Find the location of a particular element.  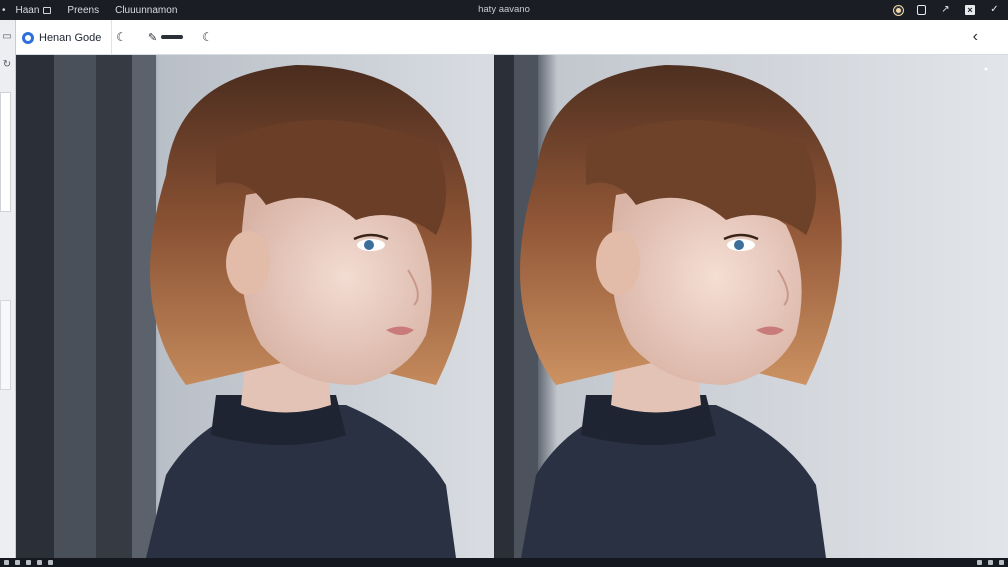

start-icon is located at coordinates (6, 562).